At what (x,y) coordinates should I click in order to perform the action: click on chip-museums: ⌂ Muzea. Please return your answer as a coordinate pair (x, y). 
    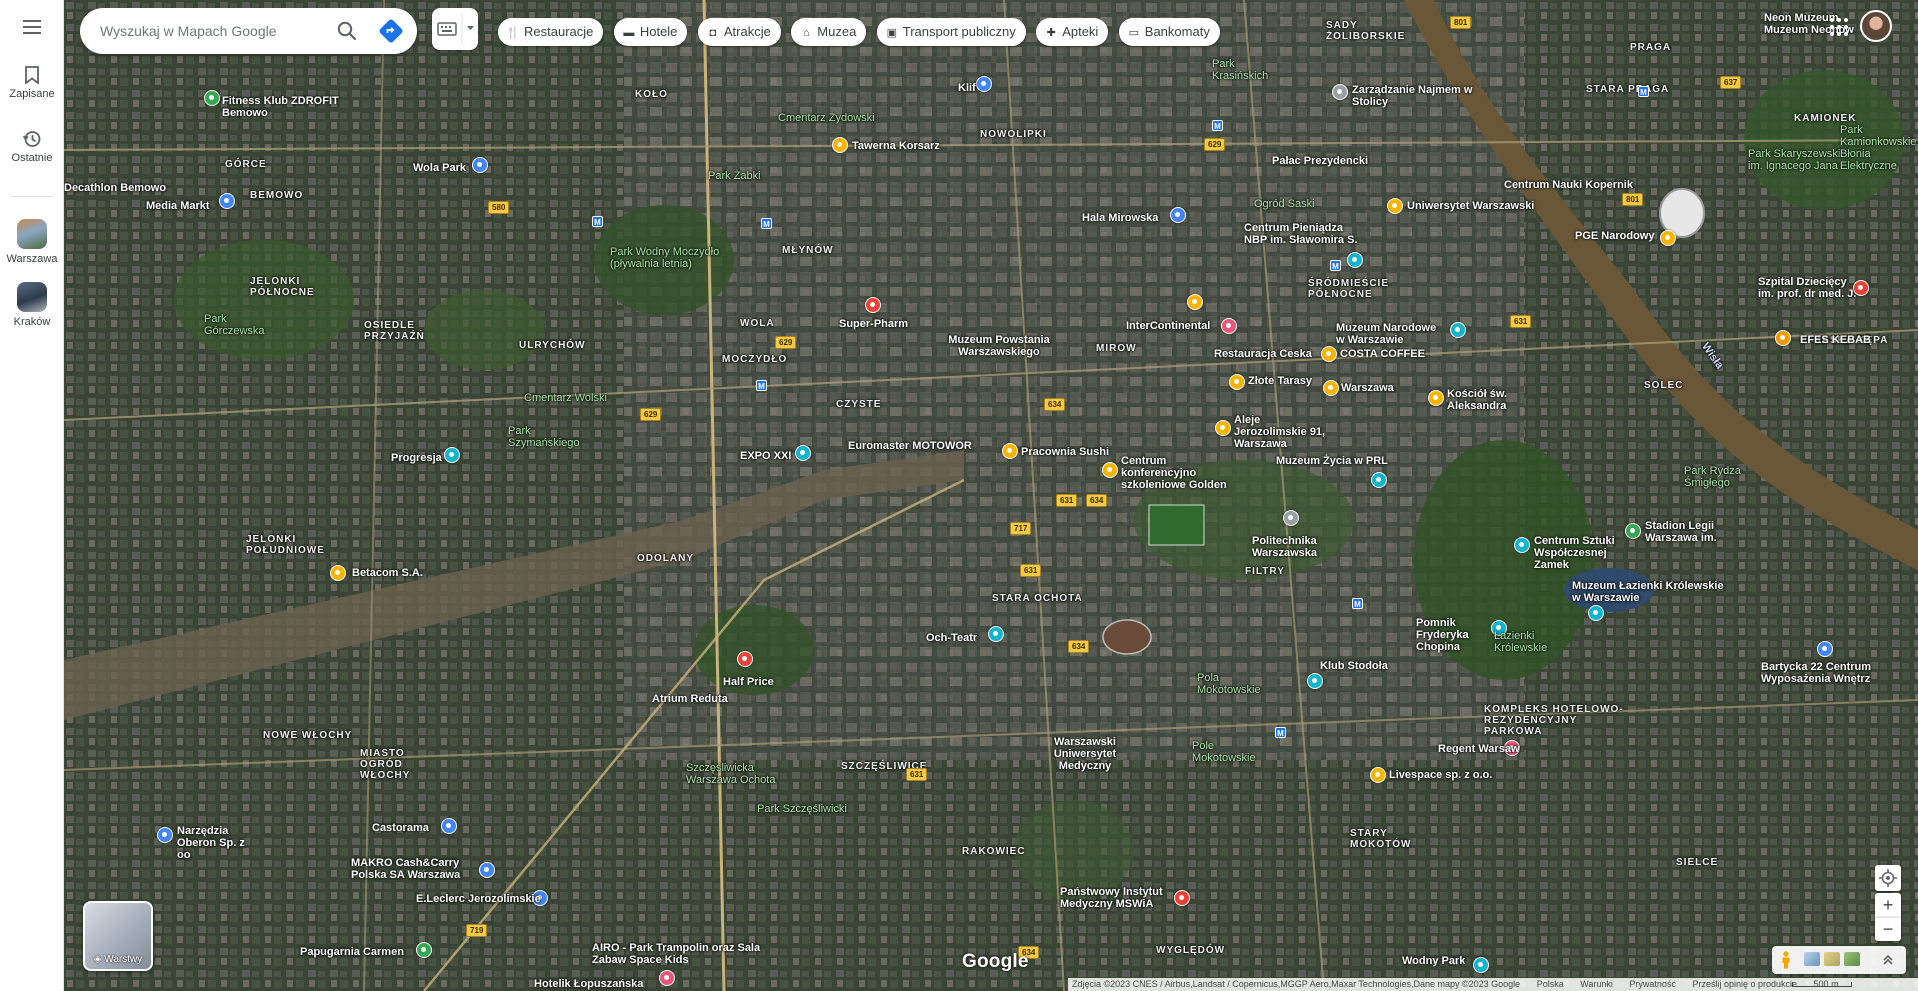
    Looking at the image, I should click on (829, 32).